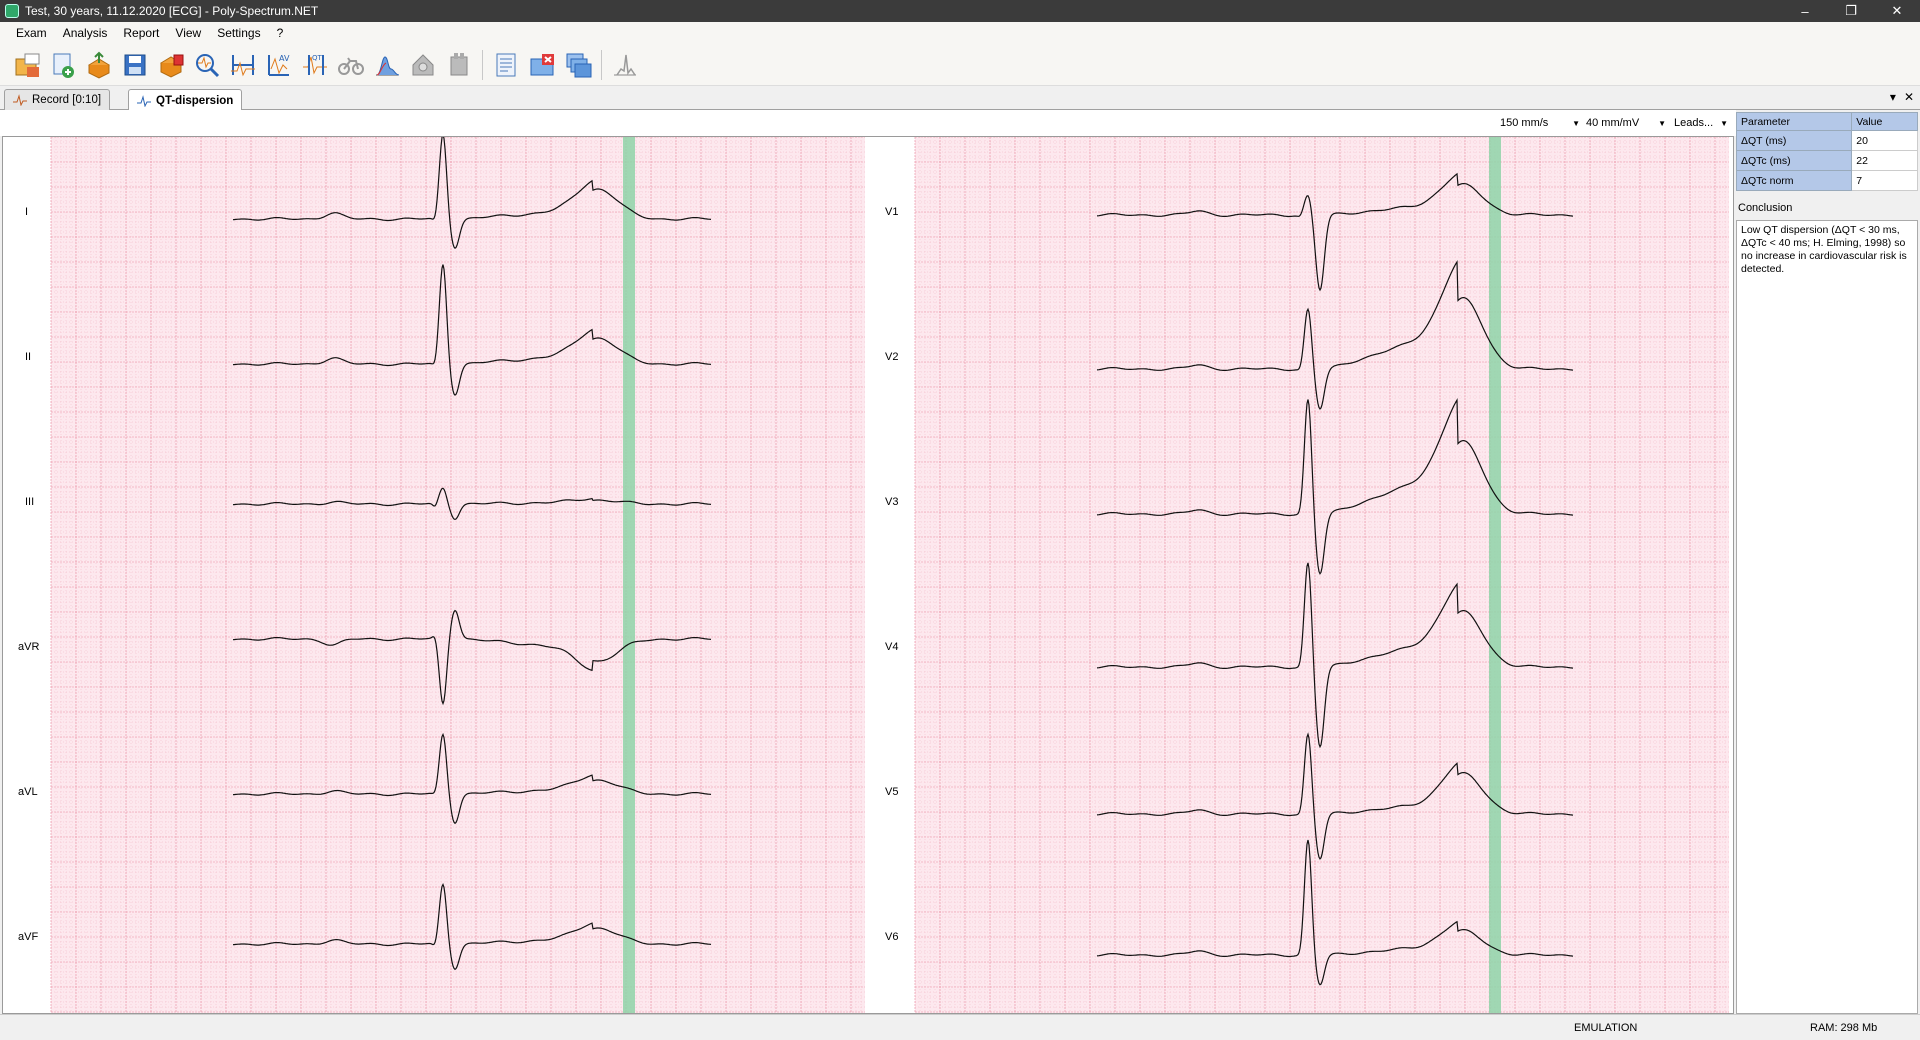  What do you see at coordinates (317, 58) in the screenshot?
I see `svg-text: QT` at bounding box center [317, 58].